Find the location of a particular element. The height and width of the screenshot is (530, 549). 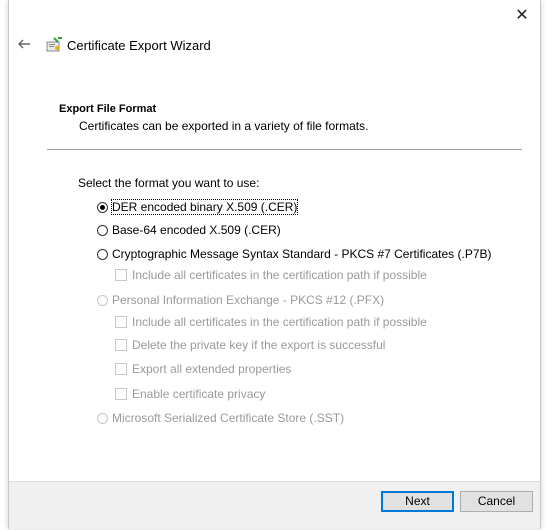

radio-pkcs7 is located at coordinates (102, 254).